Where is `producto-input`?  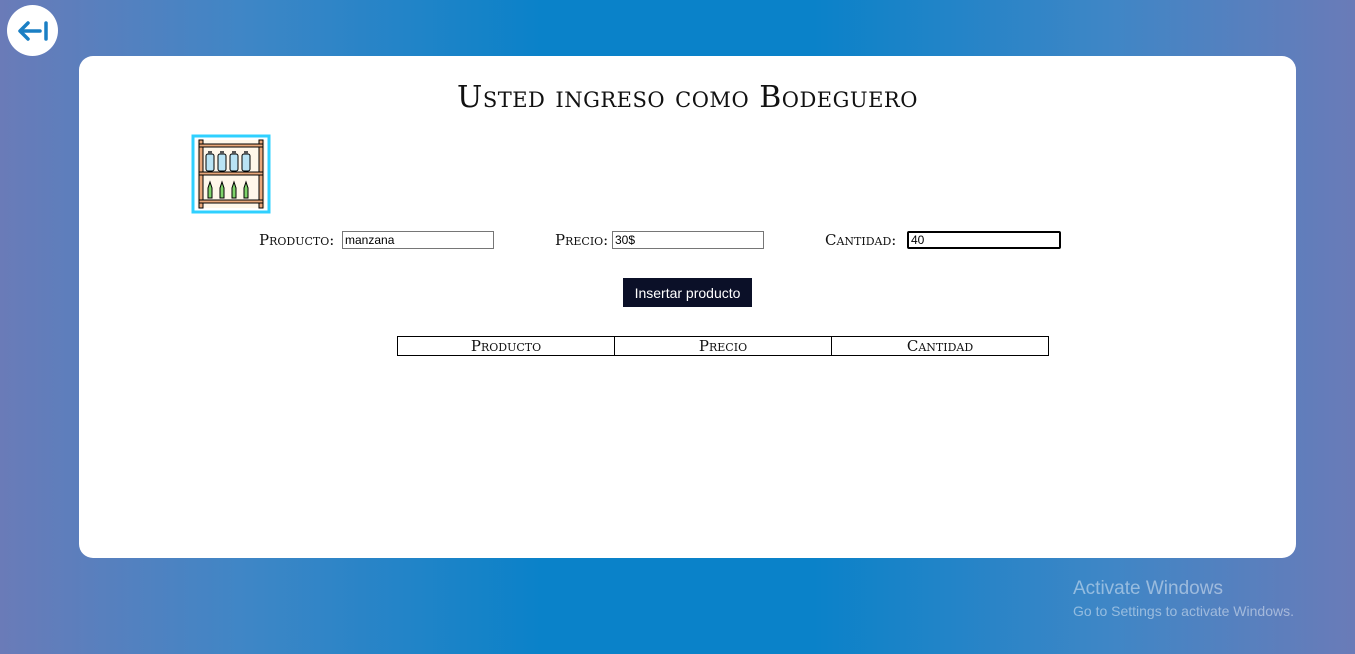
producto-input is located at coordinates (418, 240).